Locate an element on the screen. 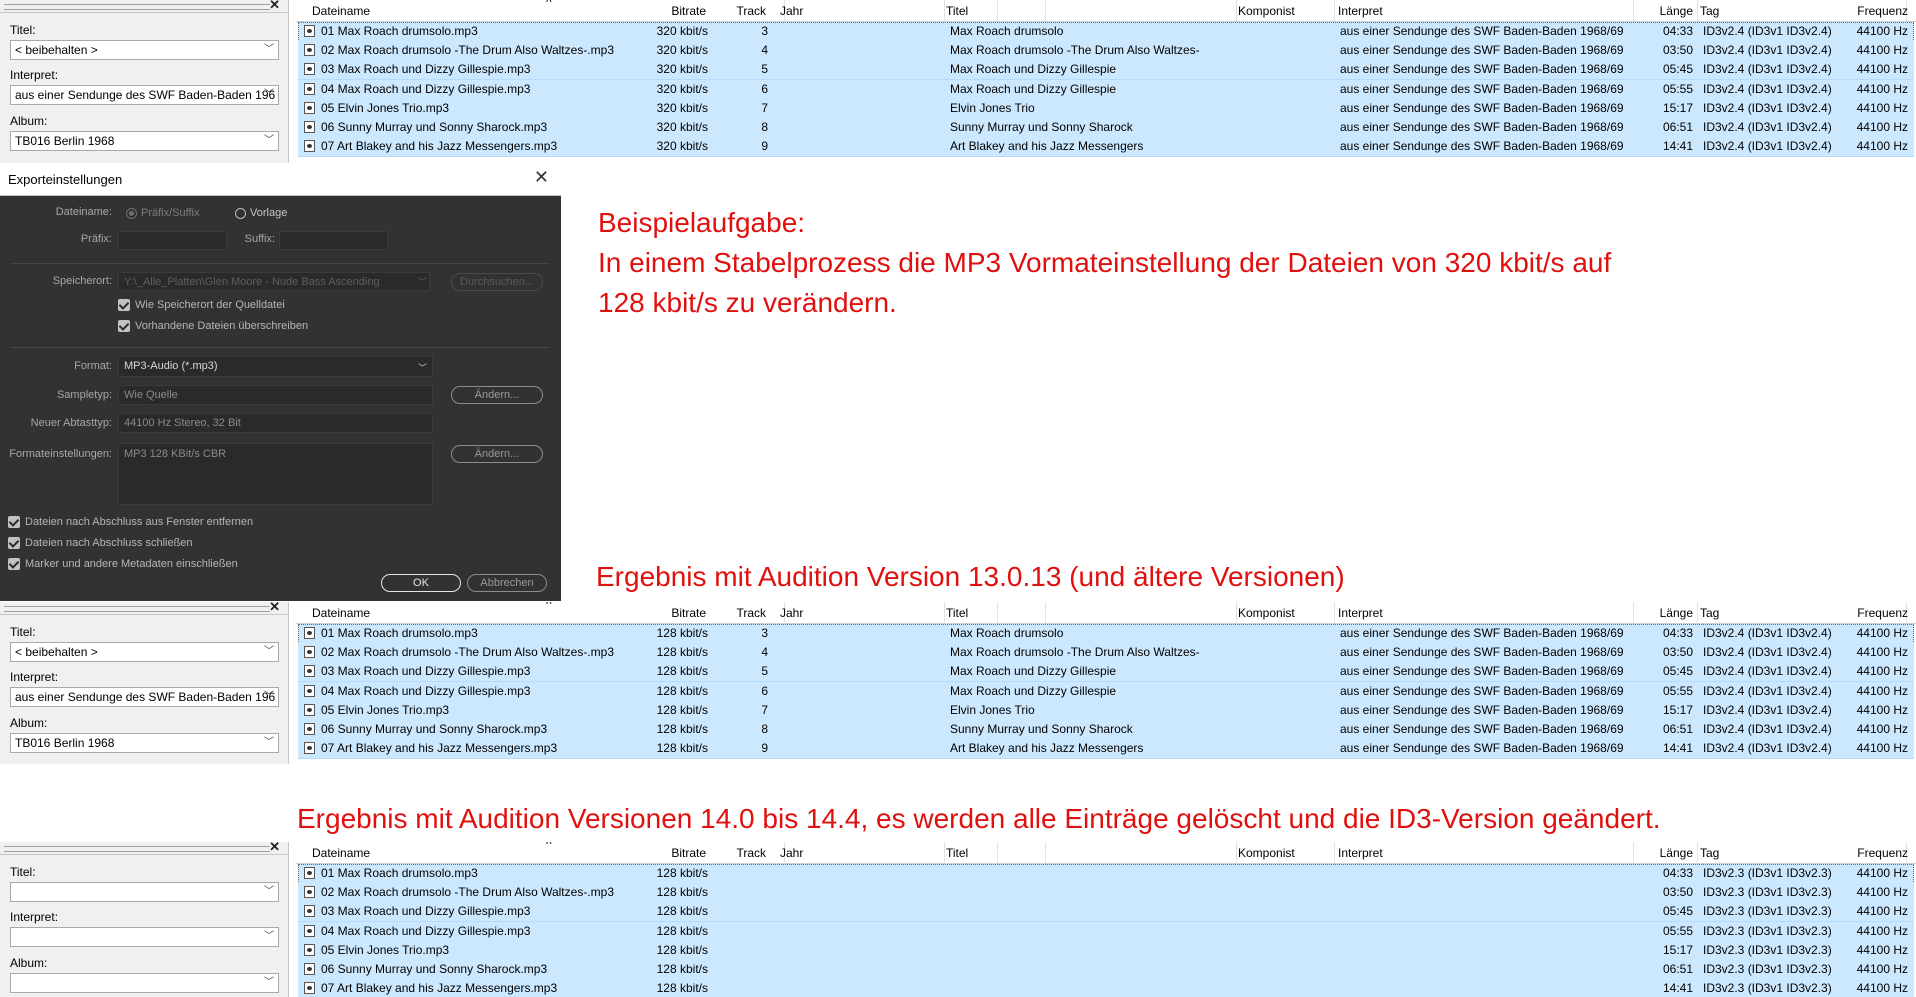 The width and height of the screenshot is (1916, 997). titel-combo: ﹀ is located at coordinates (144, 892).